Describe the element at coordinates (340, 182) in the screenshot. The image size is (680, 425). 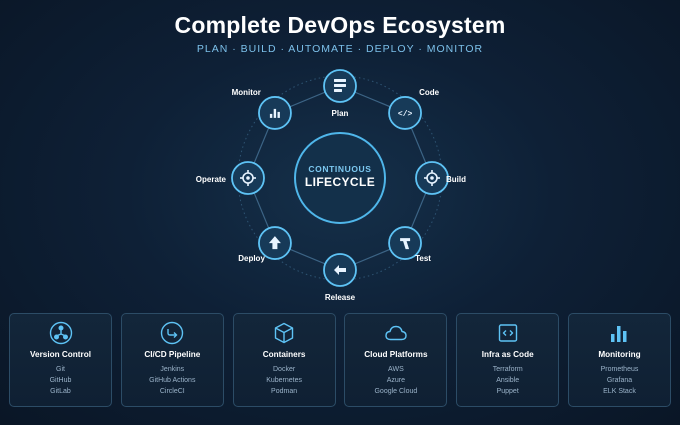
I see `center-bottom-text: LIFECYCLE` at that location.